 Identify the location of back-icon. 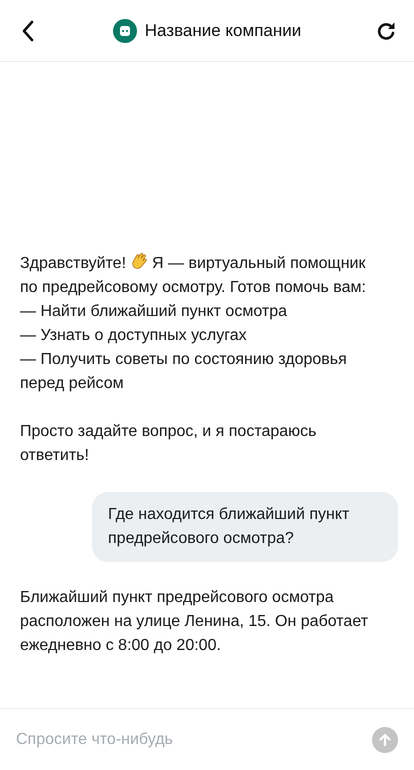
(28, 31).